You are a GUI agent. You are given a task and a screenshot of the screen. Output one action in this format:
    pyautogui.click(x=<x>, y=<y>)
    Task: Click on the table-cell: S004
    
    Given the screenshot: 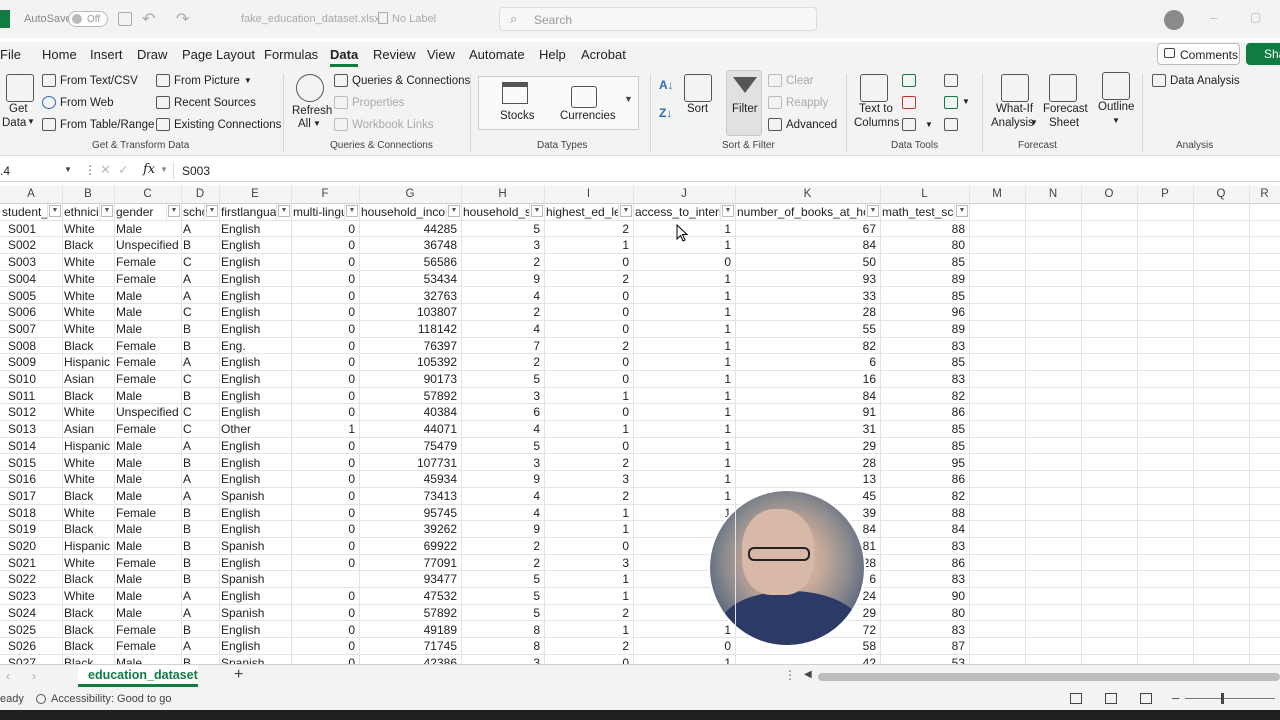 What is the action you would take?
    pyautogui.click(x=31, y=279)
    